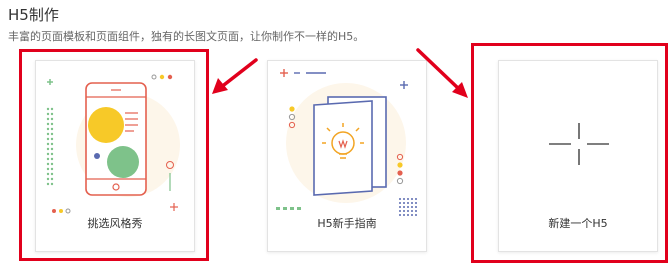 Image resolution: width=670 pixels, height=267 pixels. Describe the element at coordinates (220, 86) in the screenshot. I see `arrow-left-head` at that location.